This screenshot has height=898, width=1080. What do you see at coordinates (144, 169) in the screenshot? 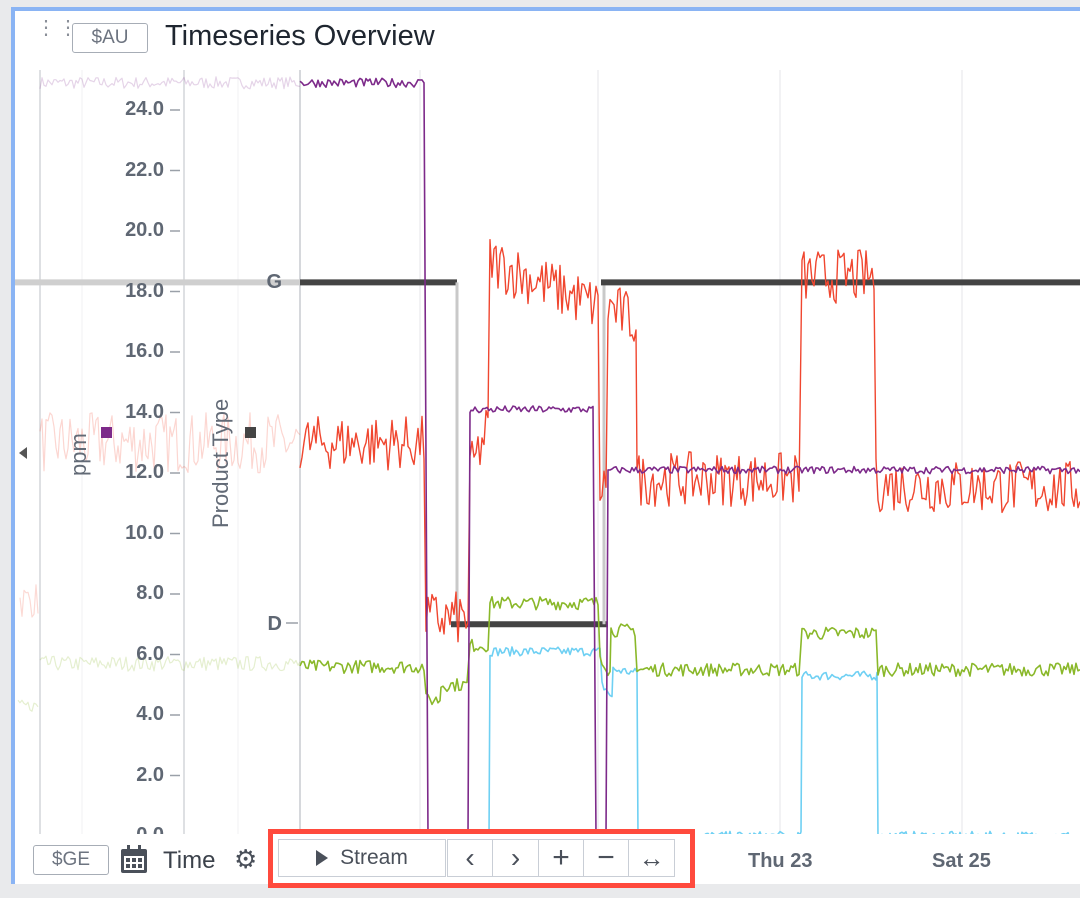
I see `y-tick-label: 22.0` at bounding box center [144, 169].